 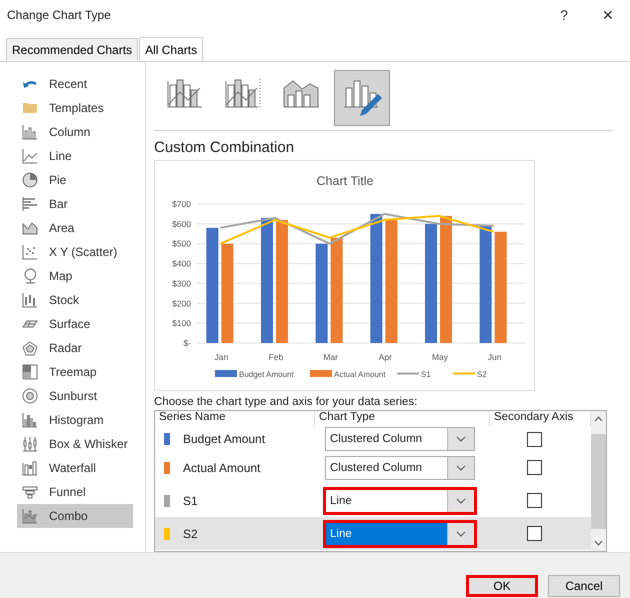 What do you see at coordinates (75, 444) in the screenshot?
I see `sidebar-item: Box & Whisker` at bounding box center [75, 444].